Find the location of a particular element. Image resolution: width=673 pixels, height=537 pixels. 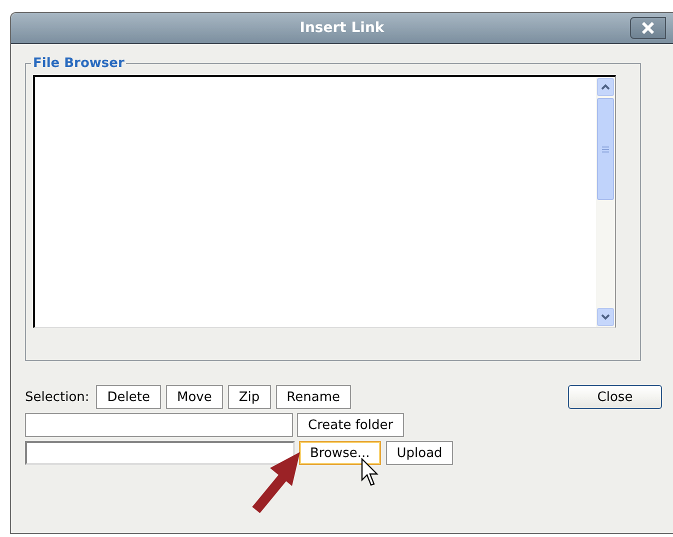

close-button is located at coordinates (648, 28).